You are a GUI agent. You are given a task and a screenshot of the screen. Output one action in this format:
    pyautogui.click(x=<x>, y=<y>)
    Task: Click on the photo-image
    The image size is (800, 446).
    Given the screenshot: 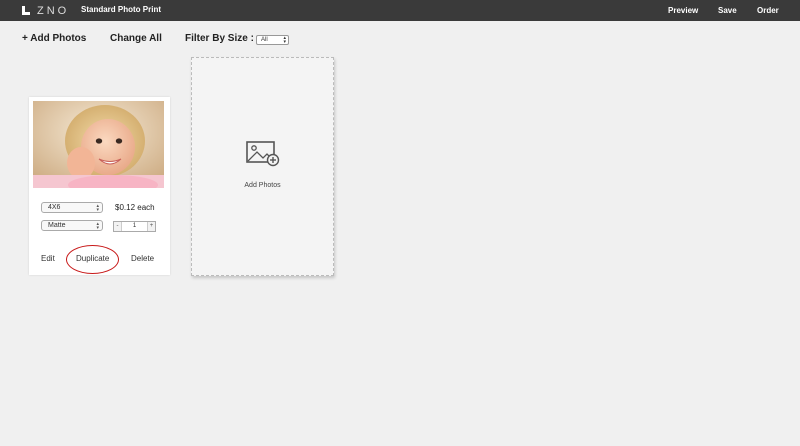 What is the action you would take?
    pyautogui.click(x=98, y=144)
    